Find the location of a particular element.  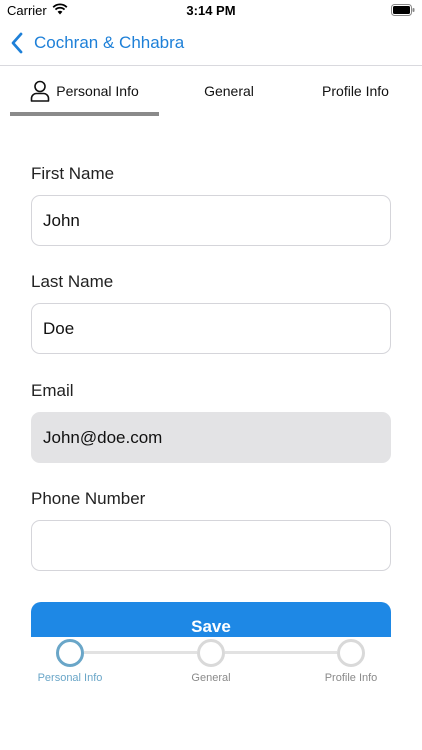

email-field is located at coordinates (211, 437).